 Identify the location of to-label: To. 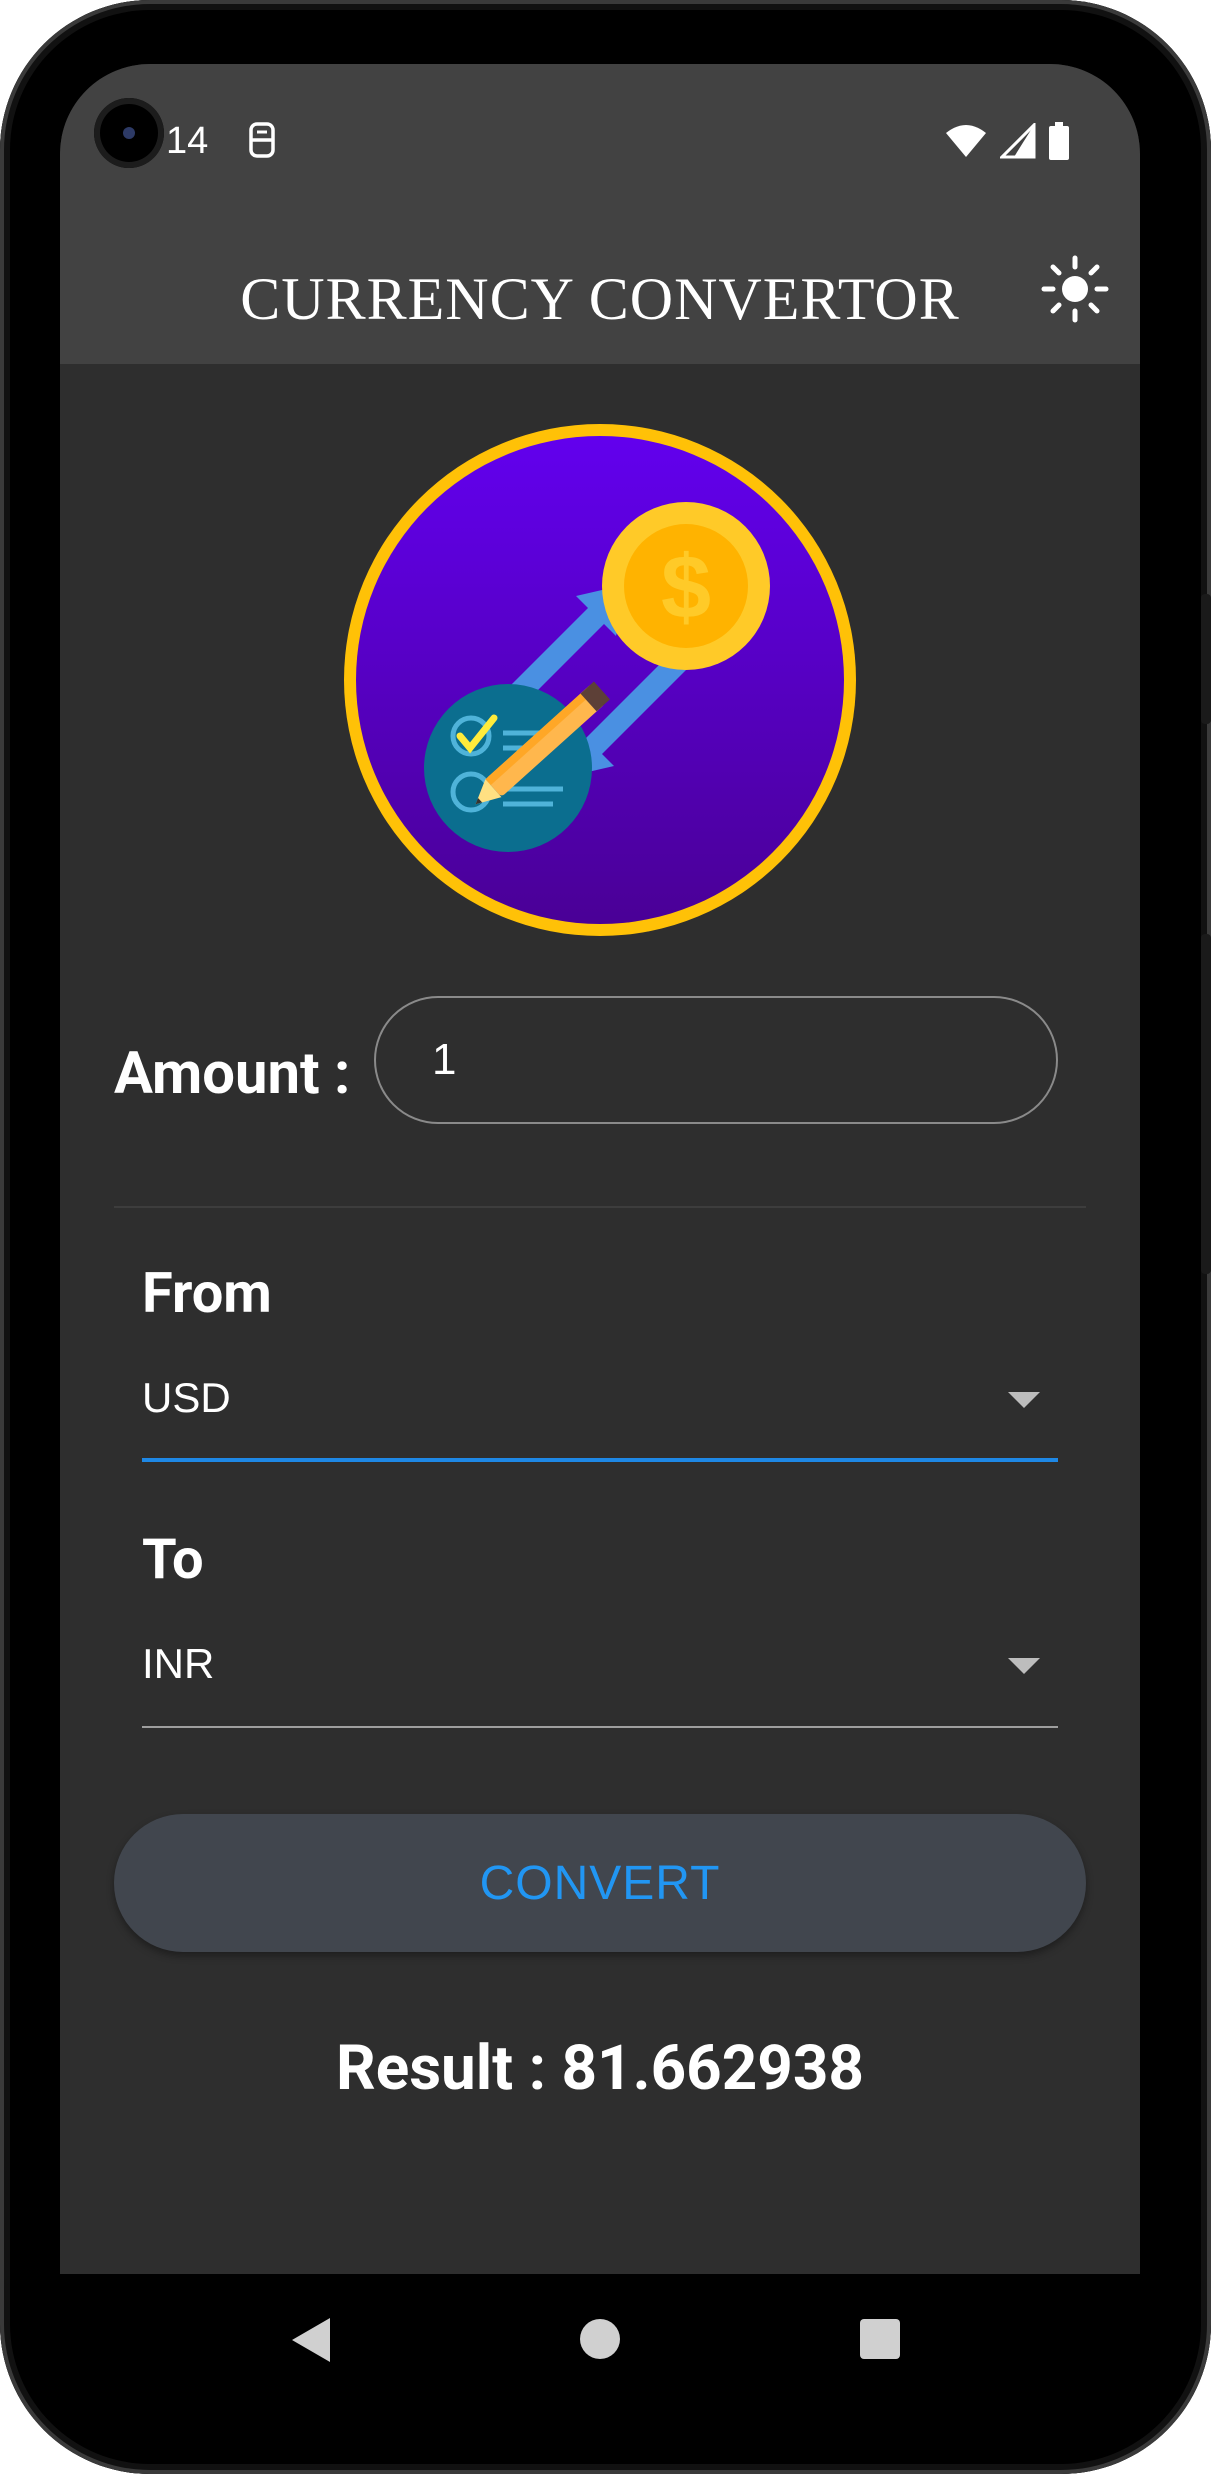
(173, 1559).